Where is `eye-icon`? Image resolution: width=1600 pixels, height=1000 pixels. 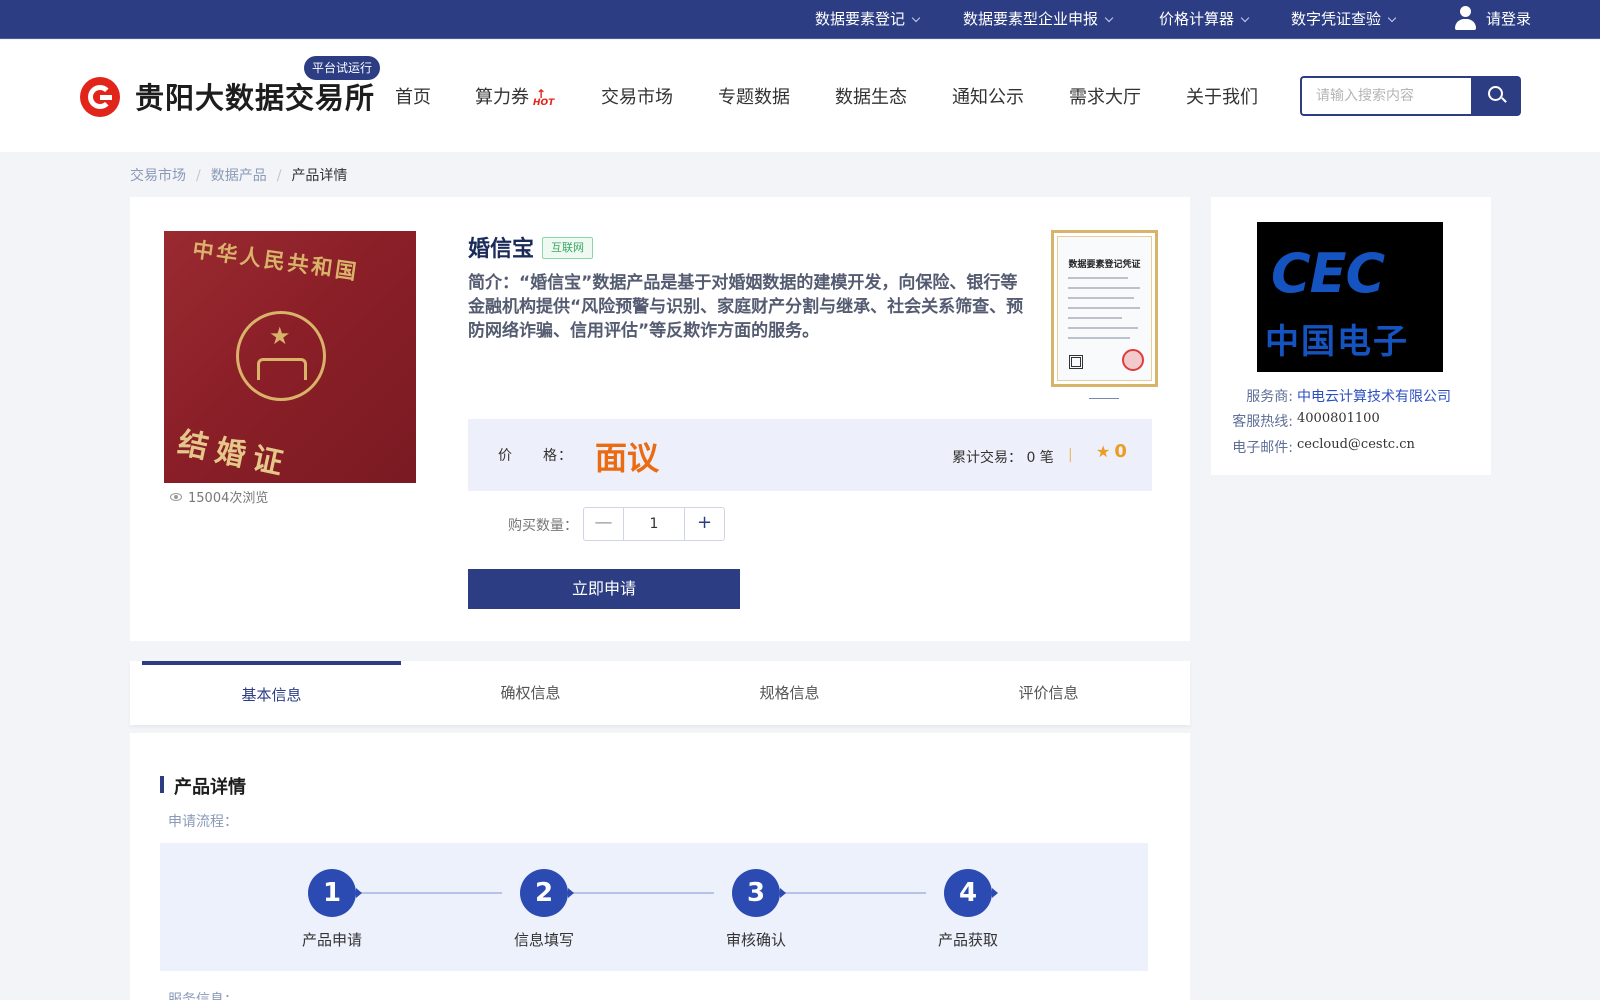
eye-icon is located at coordinates (176, 497).